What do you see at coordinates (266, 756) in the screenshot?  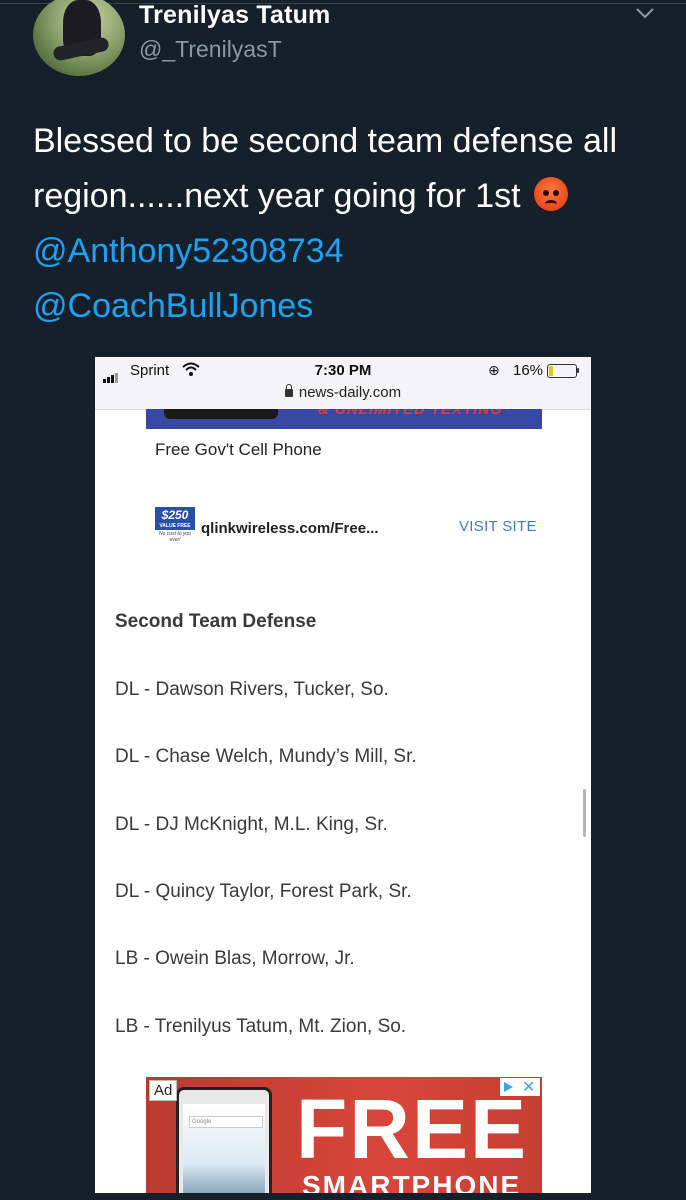 I see `roster-item: DL - Chase Welch, Mundy’s Mill, Sr.` at bounding box center [266, 756].